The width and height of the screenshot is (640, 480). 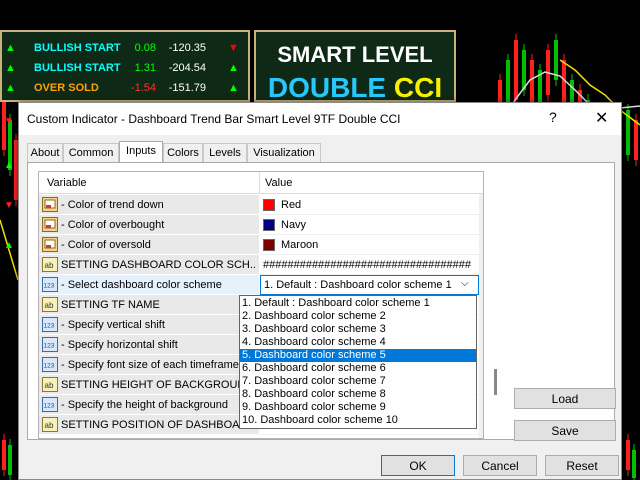 I want to click on variable-cell: ab SETTING HEIGHT OF BACKGROUND, so click(x=149, y=385).